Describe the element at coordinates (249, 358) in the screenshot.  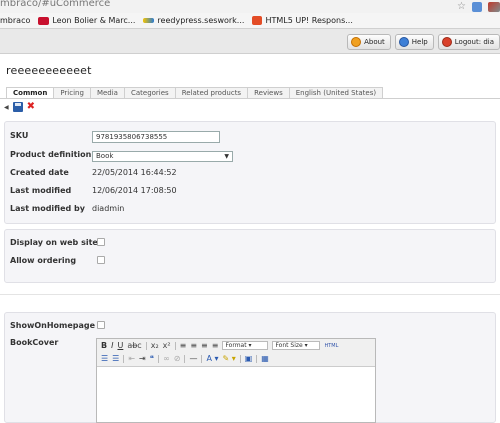
I see `image-icon: ▣` at that location.